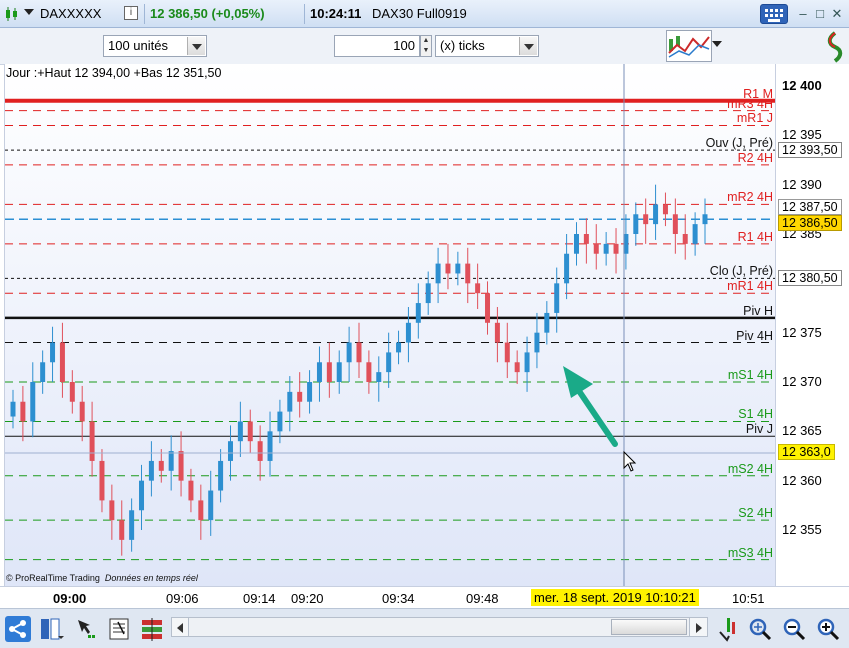 The height and width of the screenshot is (648, 849). Describe the element at coordinates (755, 236) in the screenshot. I see `level-label: R1 4H` at that location.